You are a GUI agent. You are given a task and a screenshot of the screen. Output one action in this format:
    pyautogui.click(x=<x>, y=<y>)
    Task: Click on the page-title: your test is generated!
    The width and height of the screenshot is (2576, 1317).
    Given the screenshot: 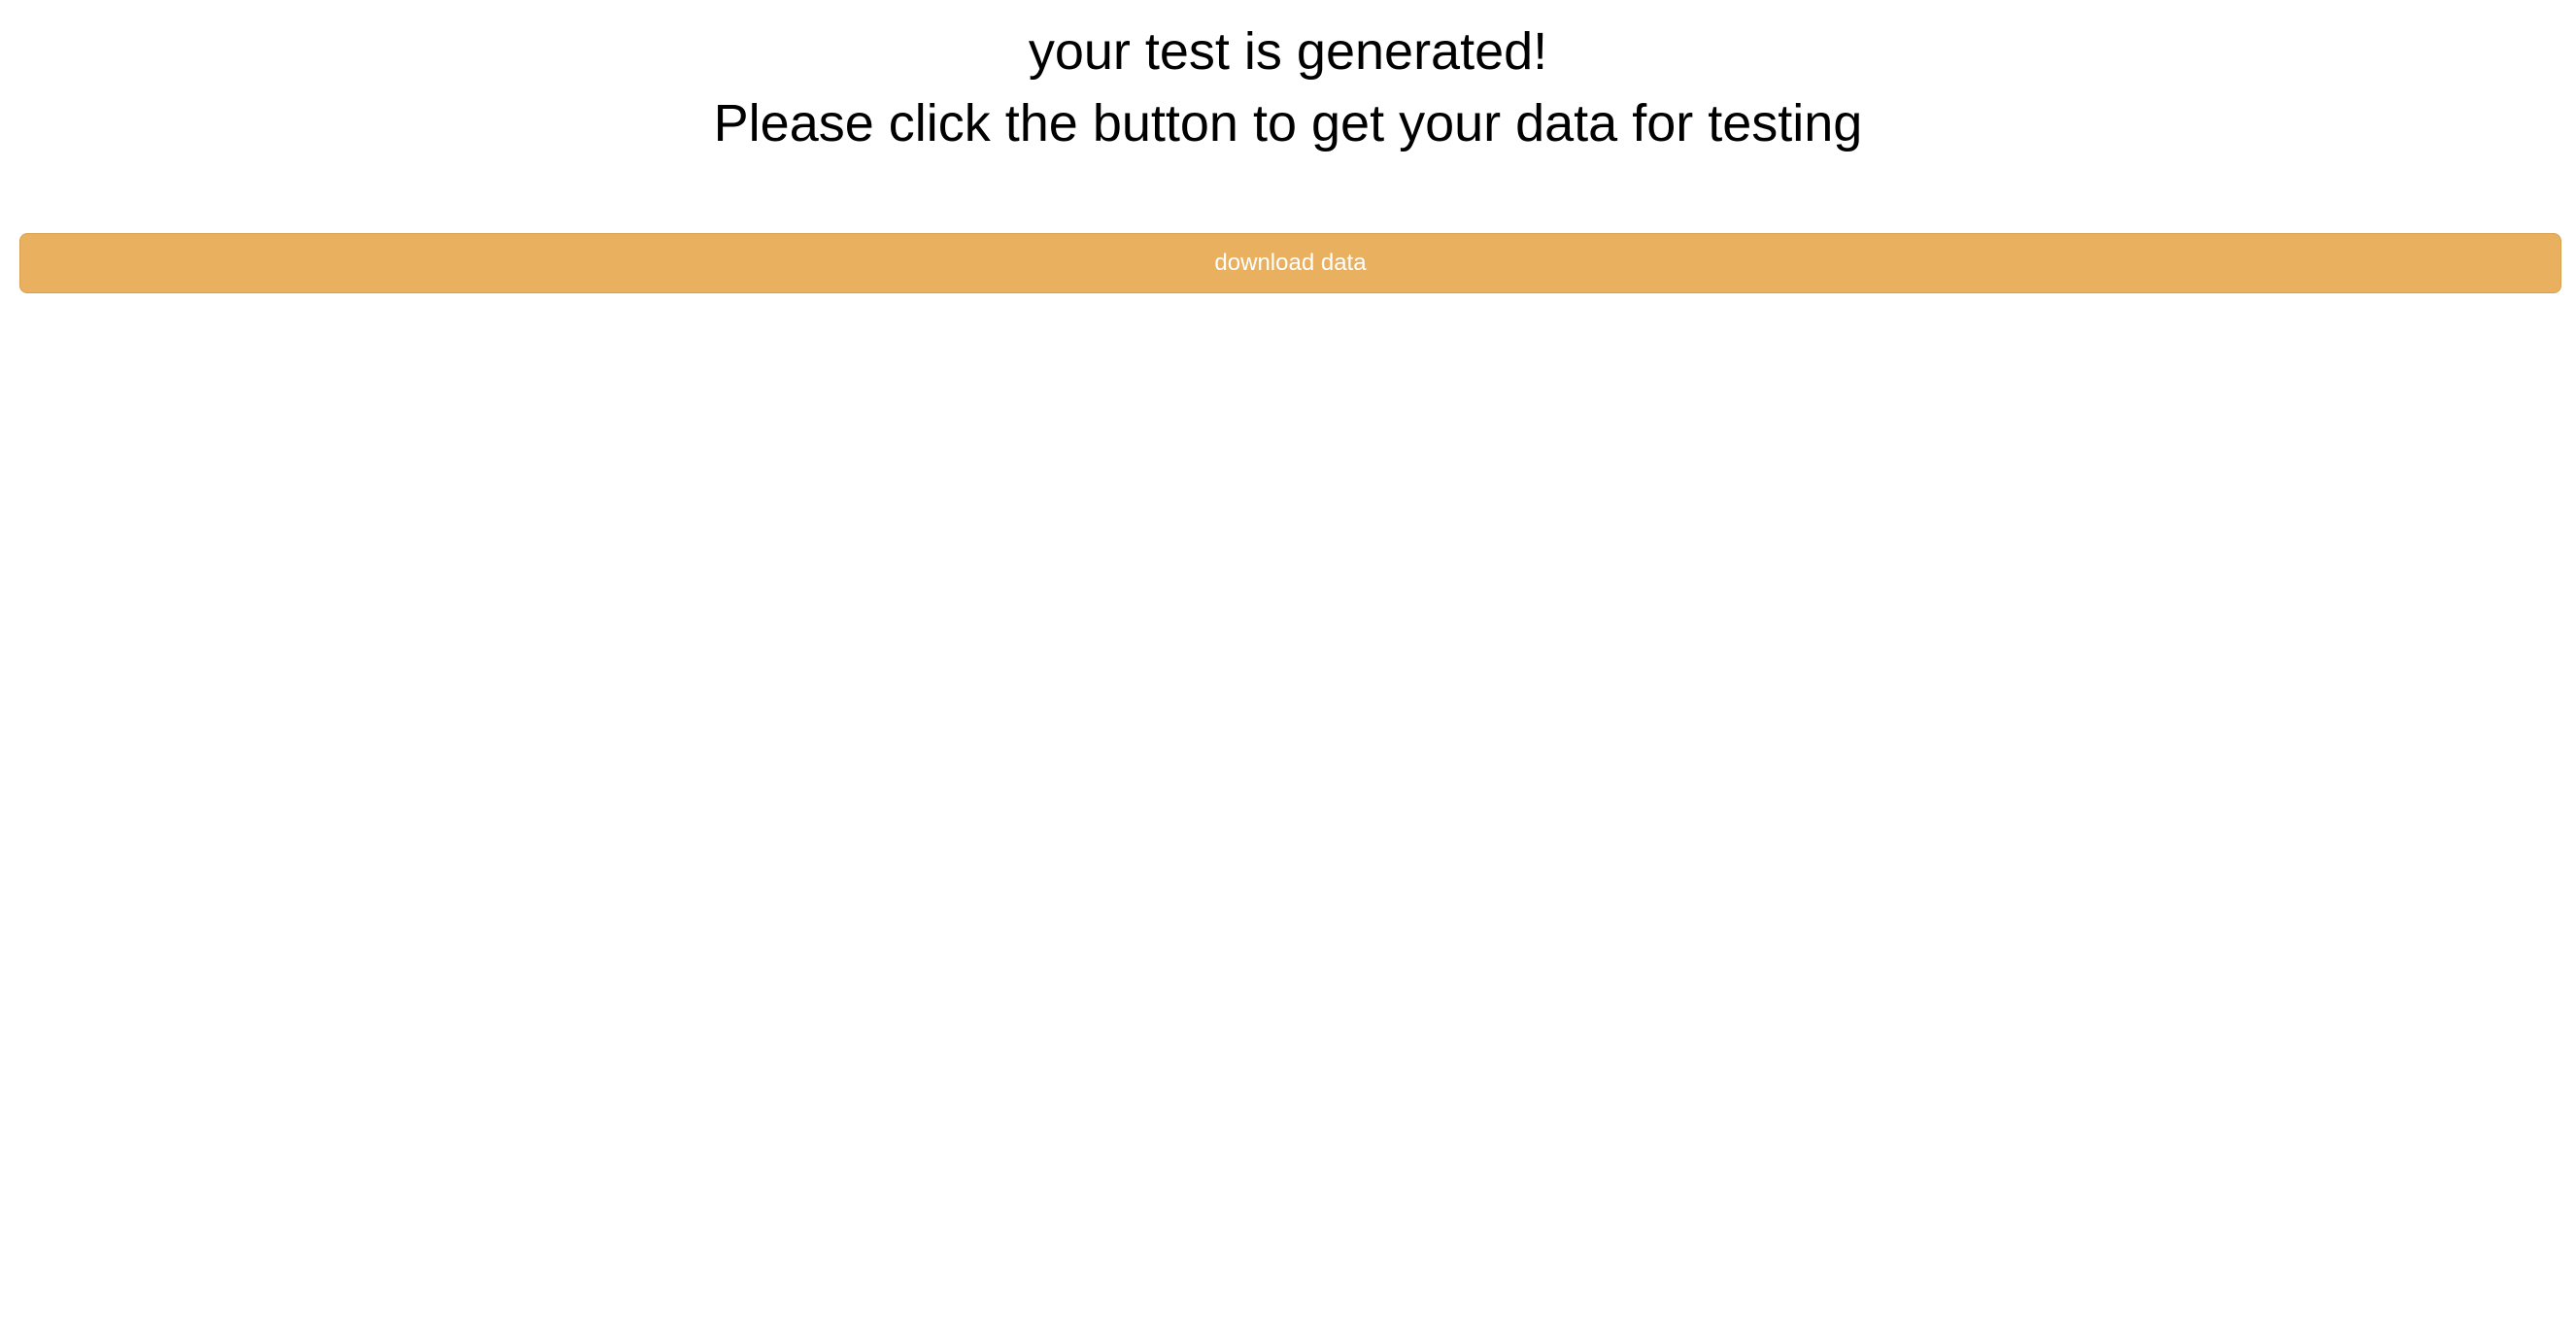 What is the action you would take?
    pyautogui.click(x=1288, y=52)
    